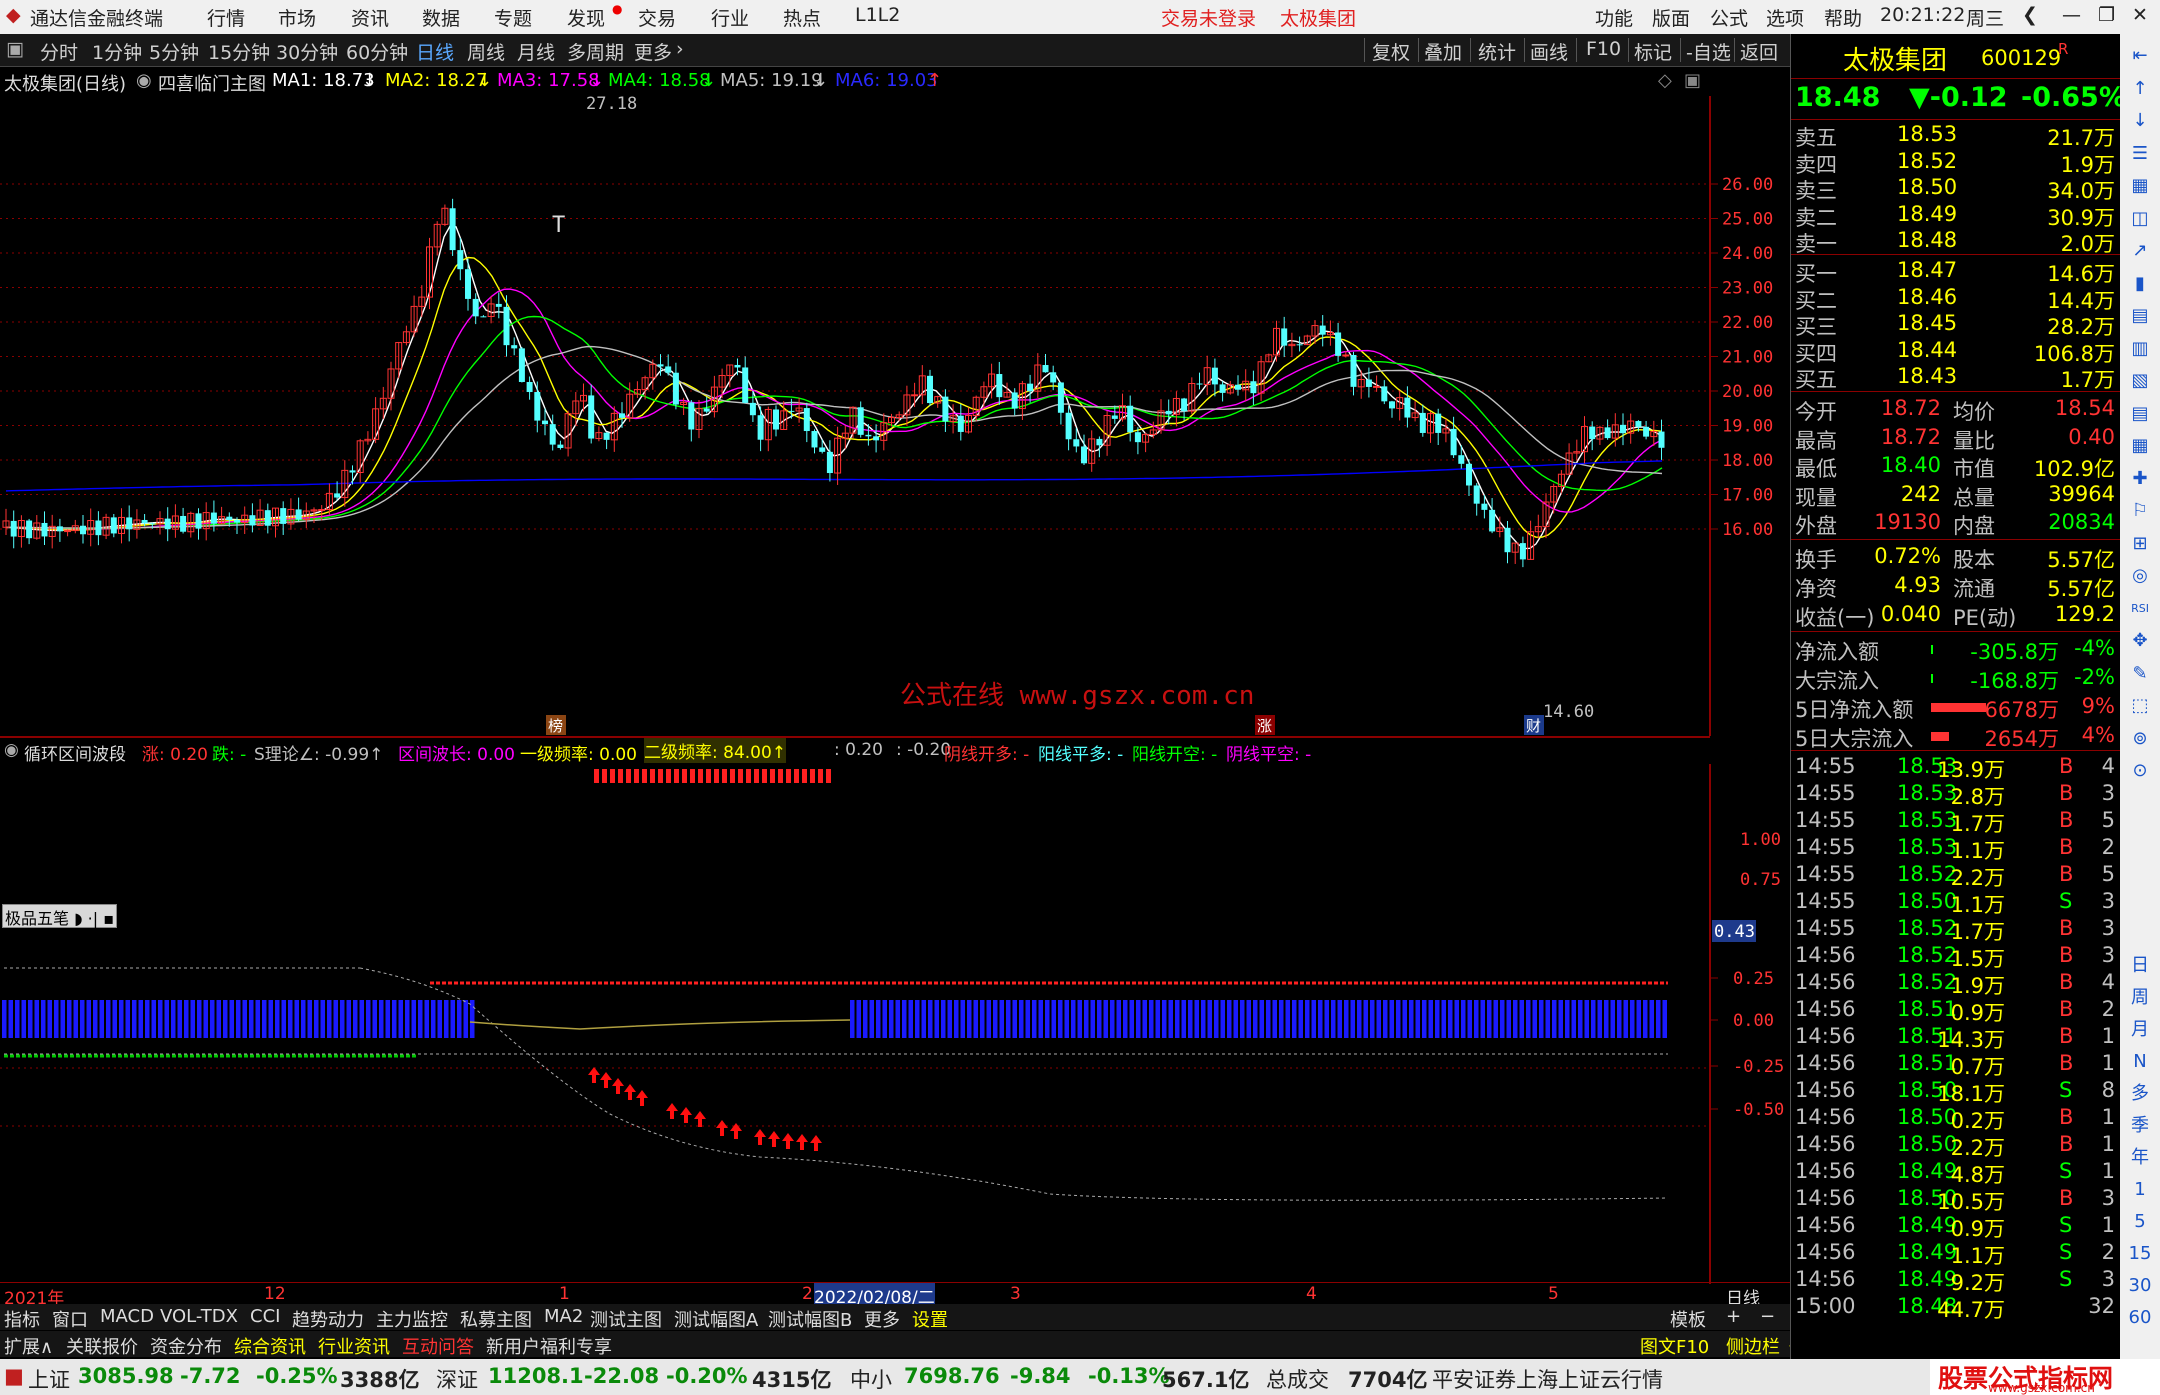  I want to click on tab-settings: 设置, so click(930, 1319).